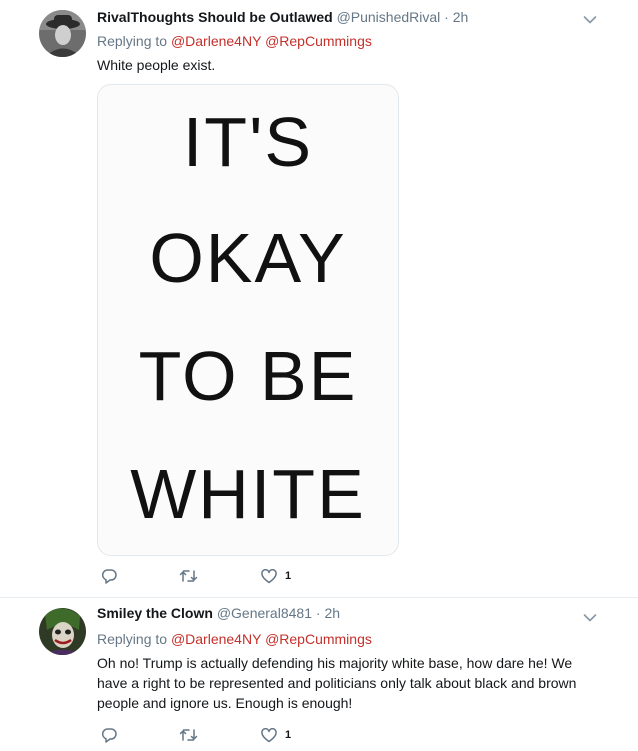 Image resolution: width=638 pixels, height=751 pixels. I want to click on image-text-line: IT'S, so click(248, 142).